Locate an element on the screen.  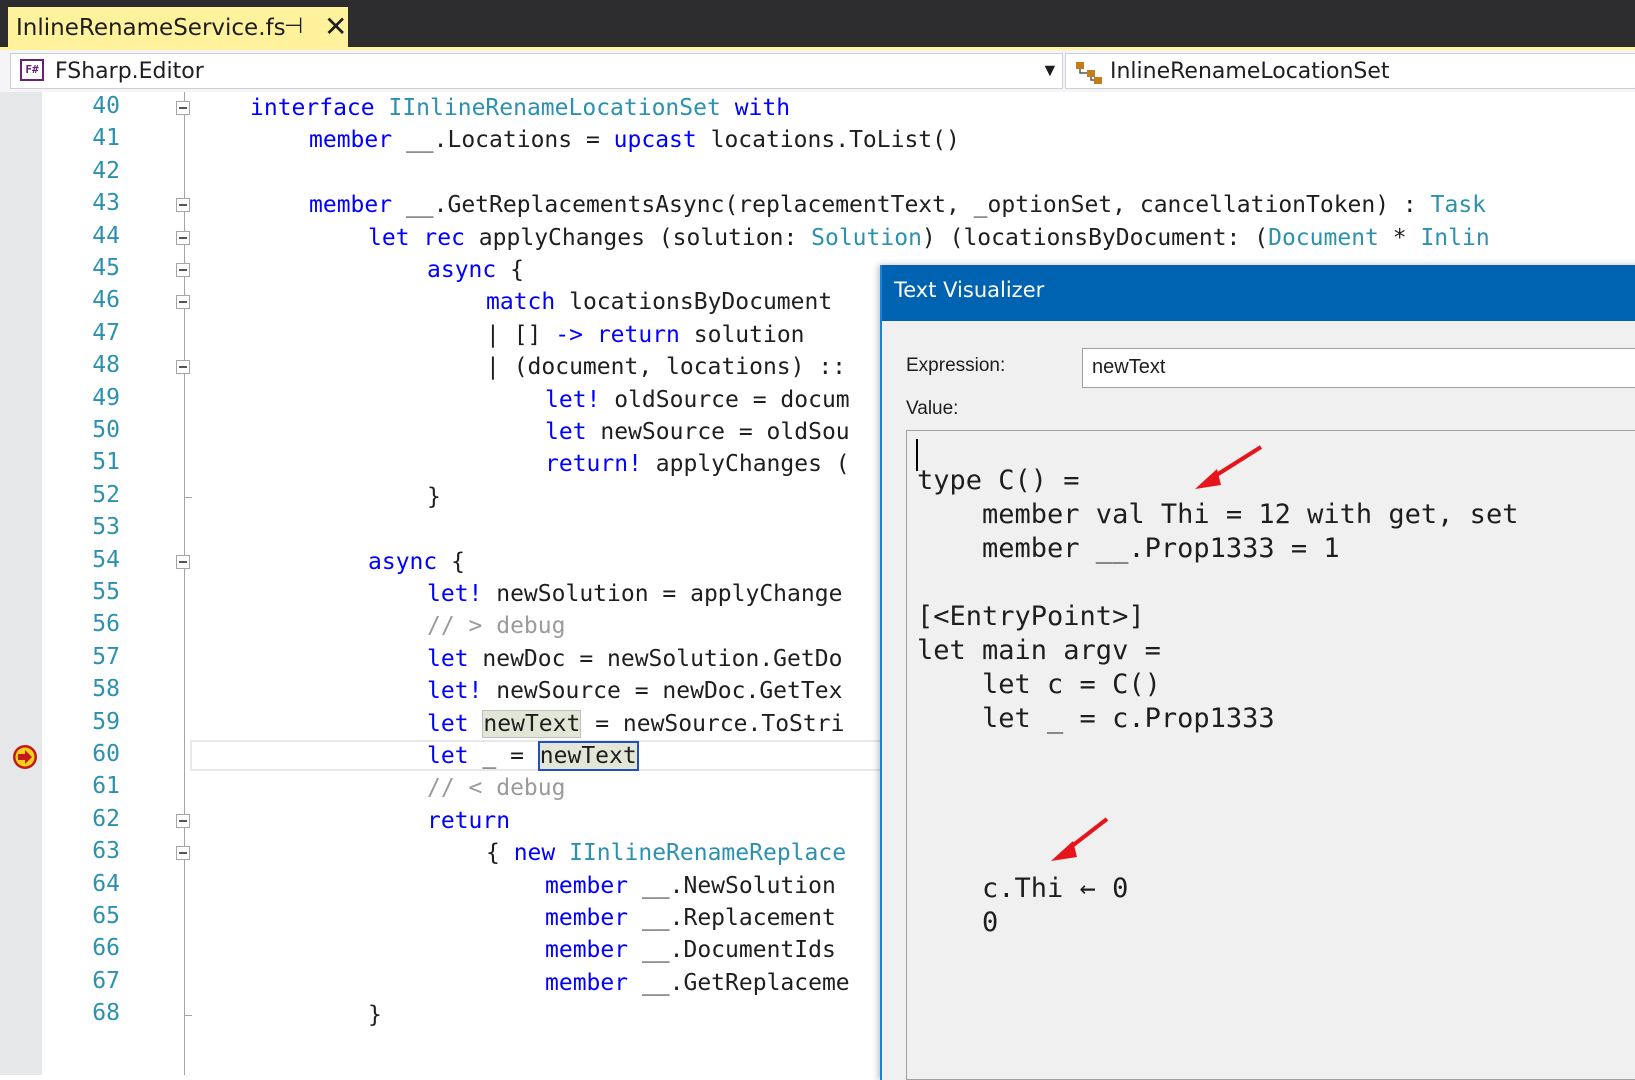
document-tab: InlineRenameService.fs ⊣ ✕ is located at coordinates (178, 27).